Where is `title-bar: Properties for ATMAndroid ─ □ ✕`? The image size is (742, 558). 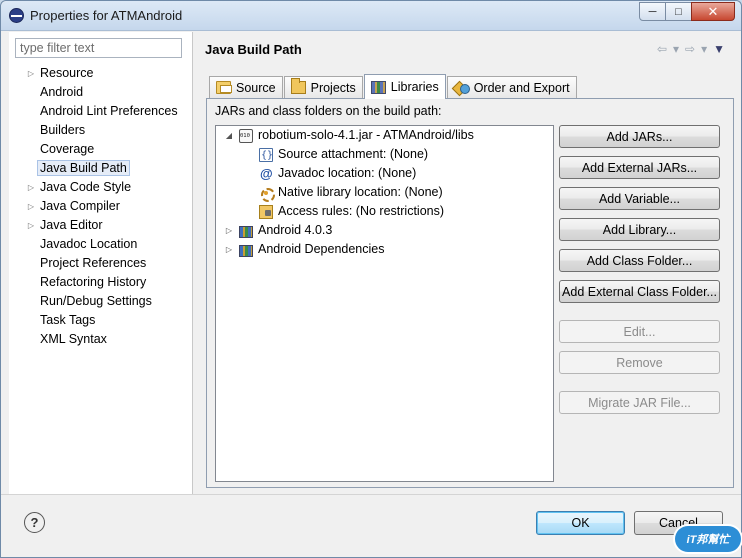
title-bar: Properties for ATMAndroid ─ □ ✕ is located at coordinates (371, 16).